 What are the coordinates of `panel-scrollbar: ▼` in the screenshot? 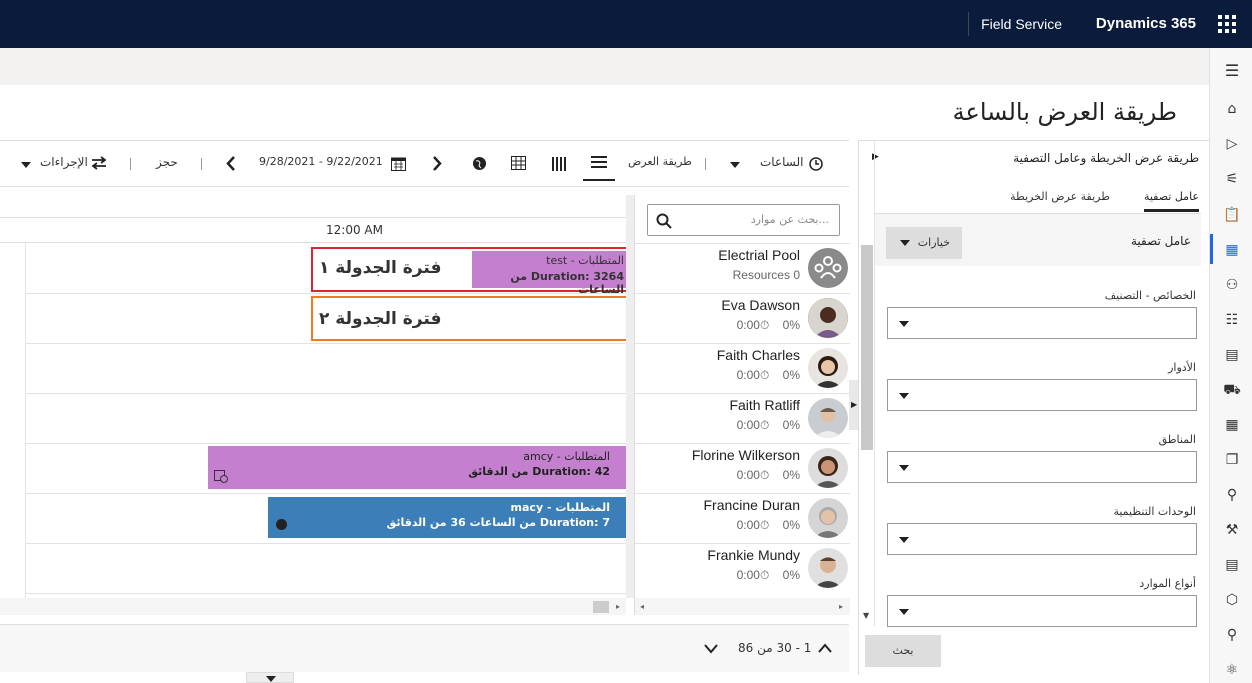 It's located at (867, 383).